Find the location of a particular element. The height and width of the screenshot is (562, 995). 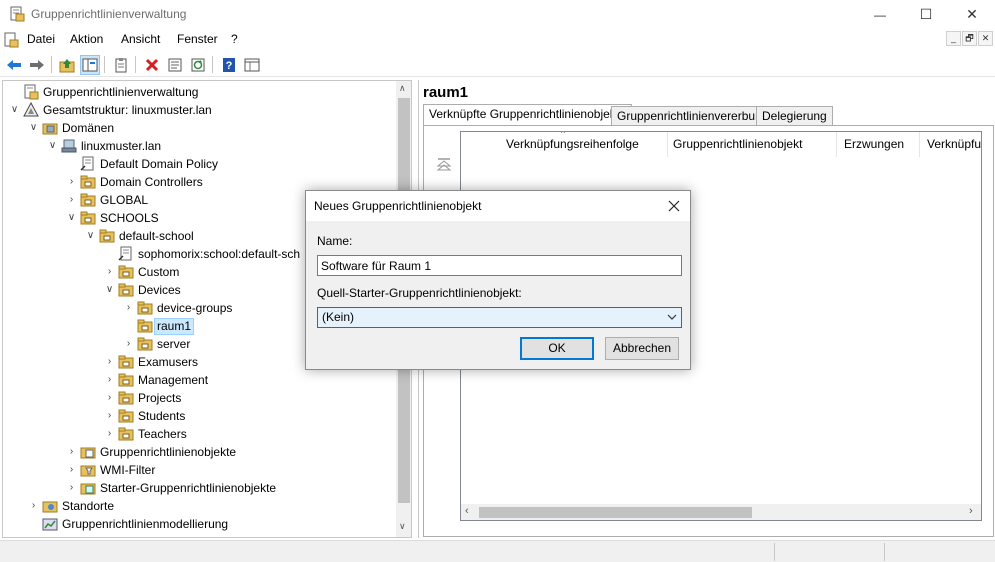

scroll-down-icon: ∨ is located at coordinates (402, 526).